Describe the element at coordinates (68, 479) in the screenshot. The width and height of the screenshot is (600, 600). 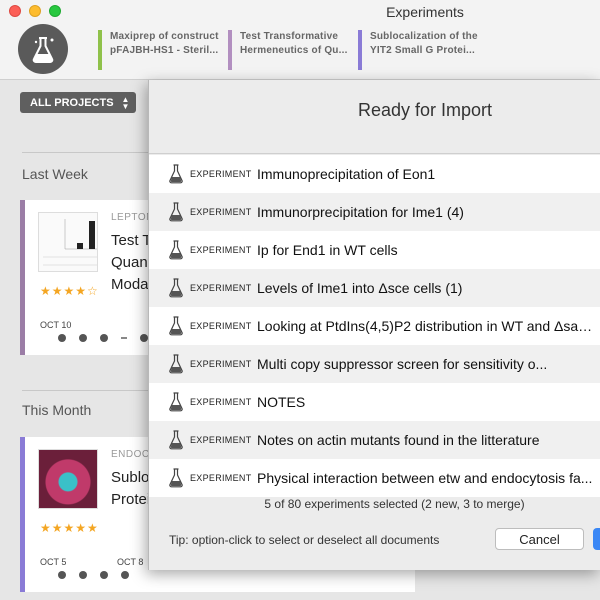
I see `microscopy-thumbnail` at that location.